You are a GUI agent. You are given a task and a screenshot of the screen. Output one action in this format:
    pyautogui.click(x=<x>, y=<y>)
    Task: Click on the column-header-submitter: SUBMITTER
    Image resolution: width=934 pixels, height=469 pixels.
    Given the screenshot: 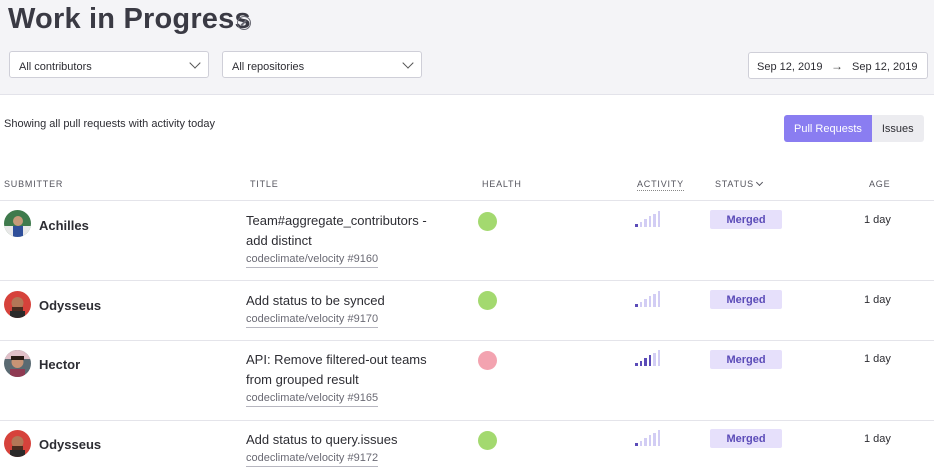 What is the action you would take?
    pyautogui.click(x=34, y=184)
    